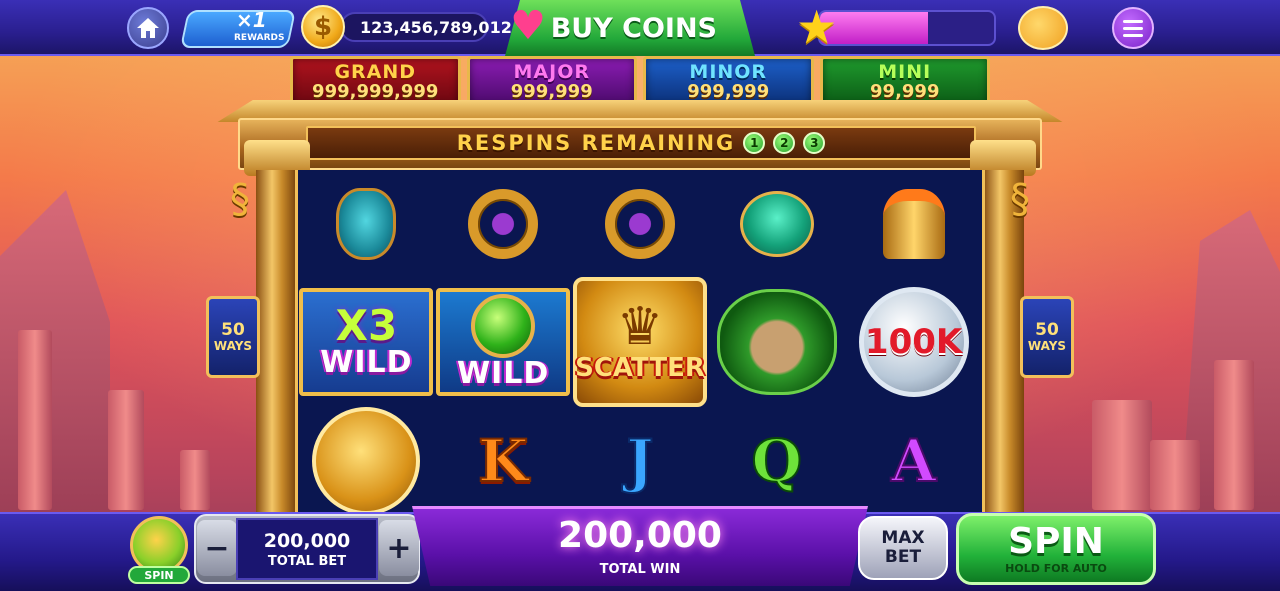 This screenshot has width=1280, height=591. Describe the element at coordinates (217, 548) in the screenshot. I see `bet-decrease-button: −` at that location.